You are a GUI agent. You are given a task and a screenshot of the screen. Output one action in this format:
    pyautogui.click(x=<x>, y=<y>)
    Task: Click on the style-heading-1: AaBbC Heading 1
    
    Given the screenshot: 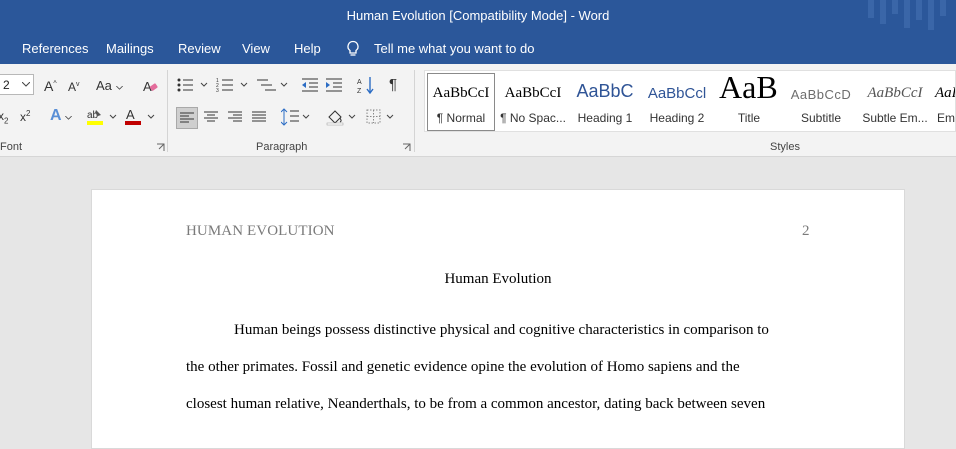 What is the action you would take?
    pyautogui.click(x=605, y=101)
    